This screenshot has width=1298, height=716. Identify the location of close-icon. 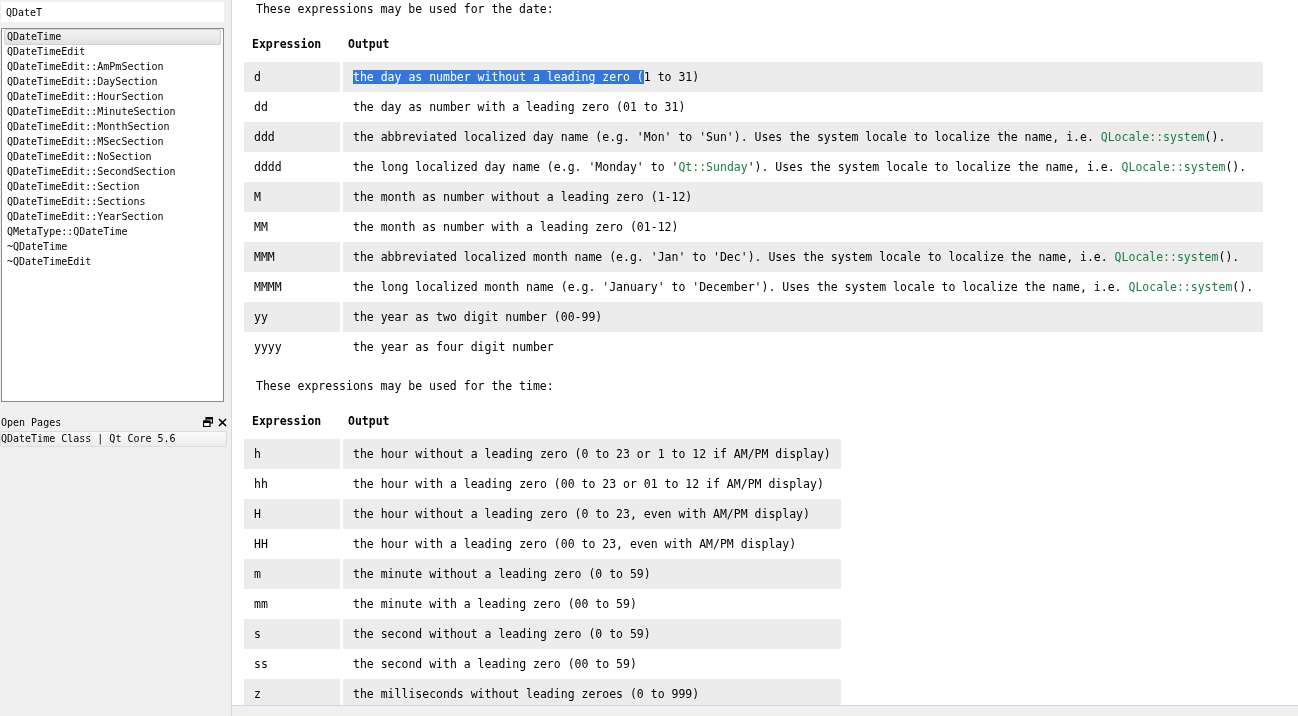
(222, 422).